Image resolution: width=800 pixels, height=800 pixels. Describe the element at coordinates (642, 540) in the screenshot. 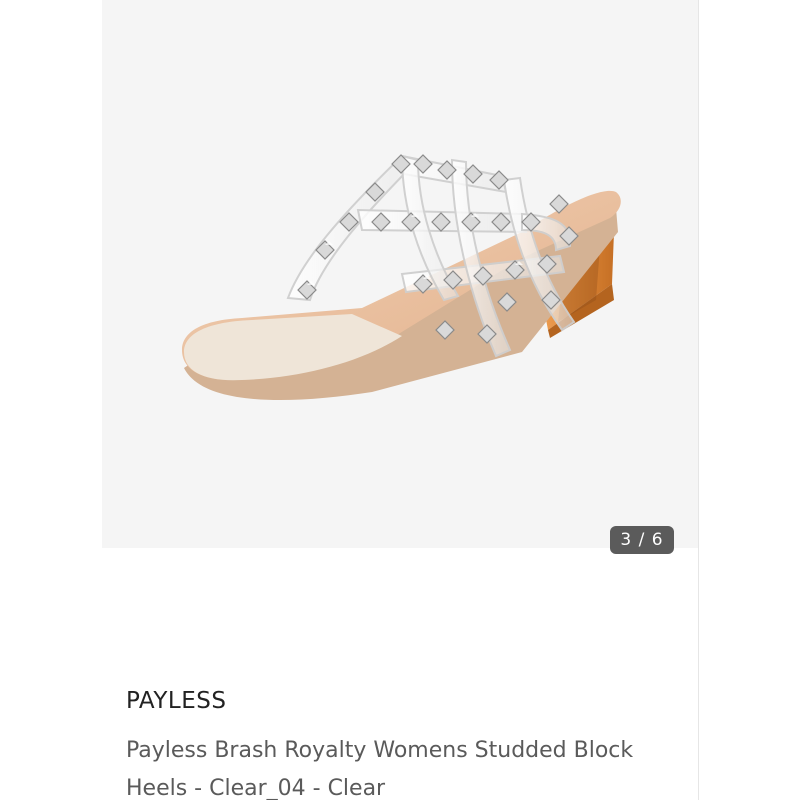

I see `image-counter-badge: 3 / 6` at that location.